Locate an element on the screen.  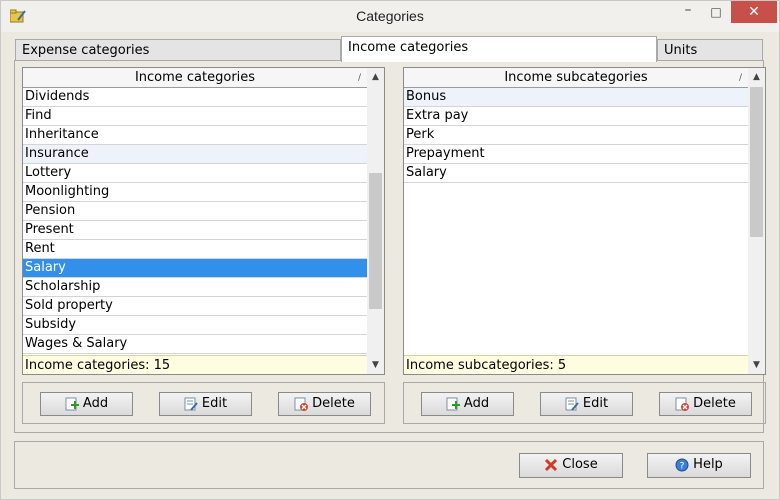
list-item: Scholarship is located at coordinates (195, 287).